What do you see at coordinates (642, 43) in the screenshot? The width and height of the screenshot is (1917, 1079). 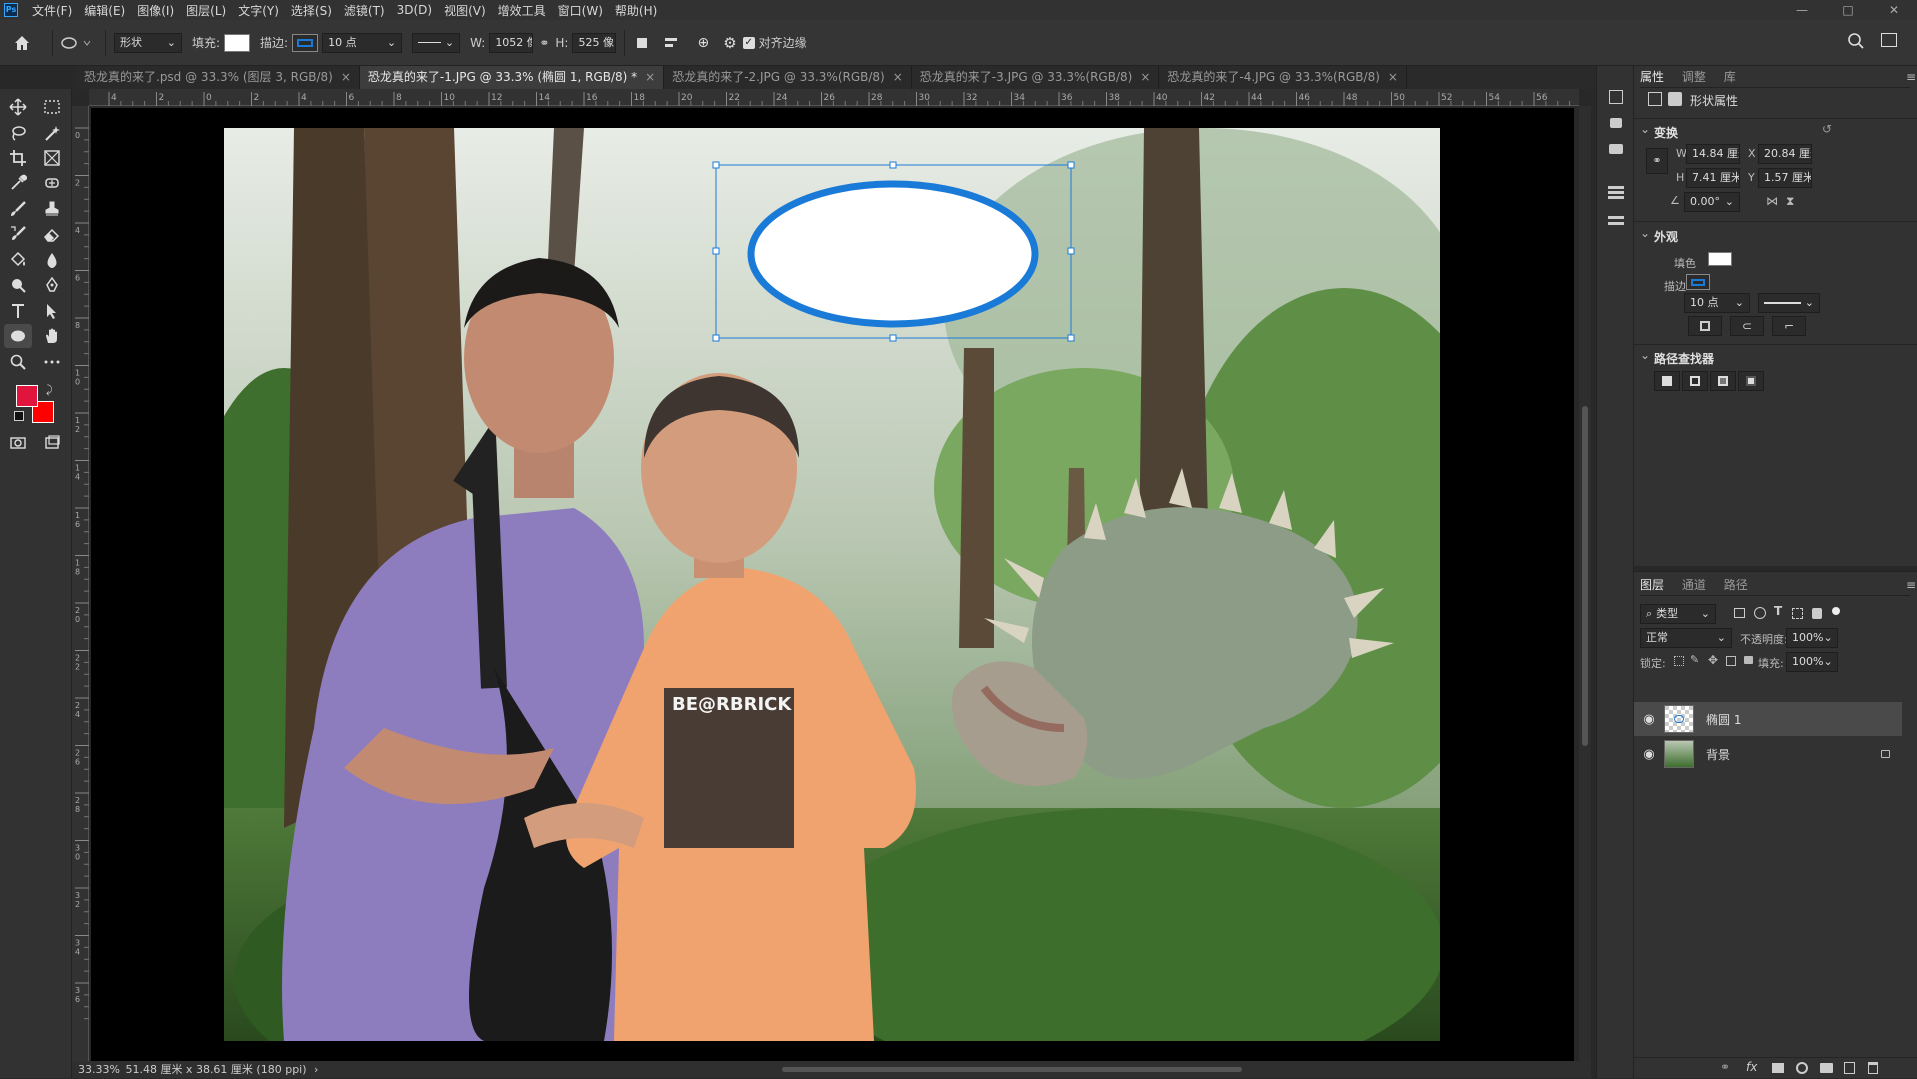 I see `path-operations-icon` at bounding box center [642, 43].